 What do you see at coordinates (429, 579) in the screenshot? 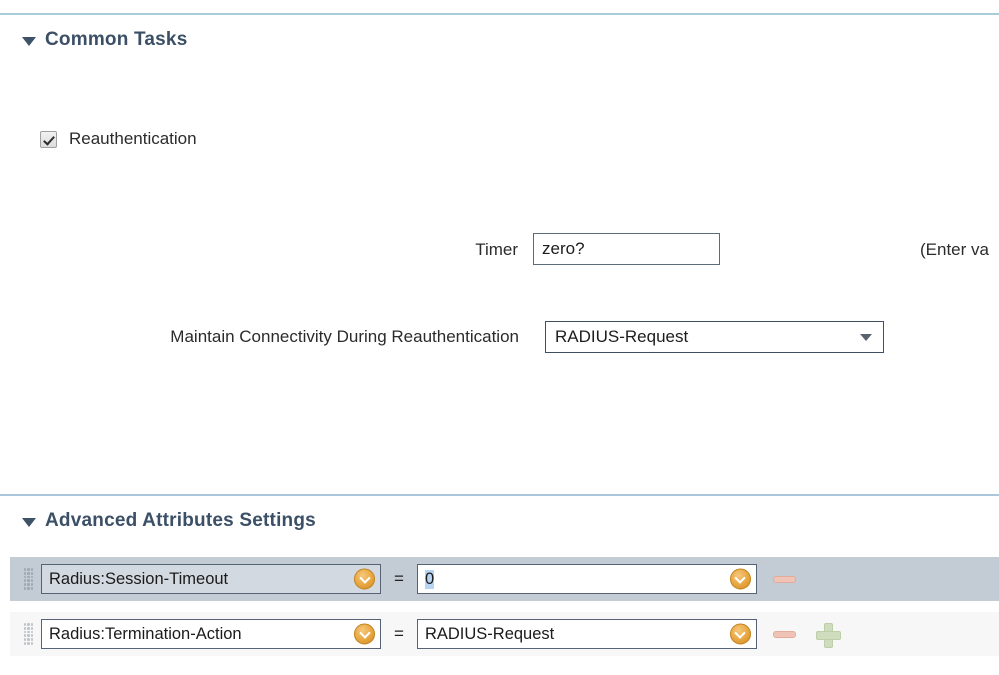
I see `attribute-value-0: 0` at bounding box center [429, 579].